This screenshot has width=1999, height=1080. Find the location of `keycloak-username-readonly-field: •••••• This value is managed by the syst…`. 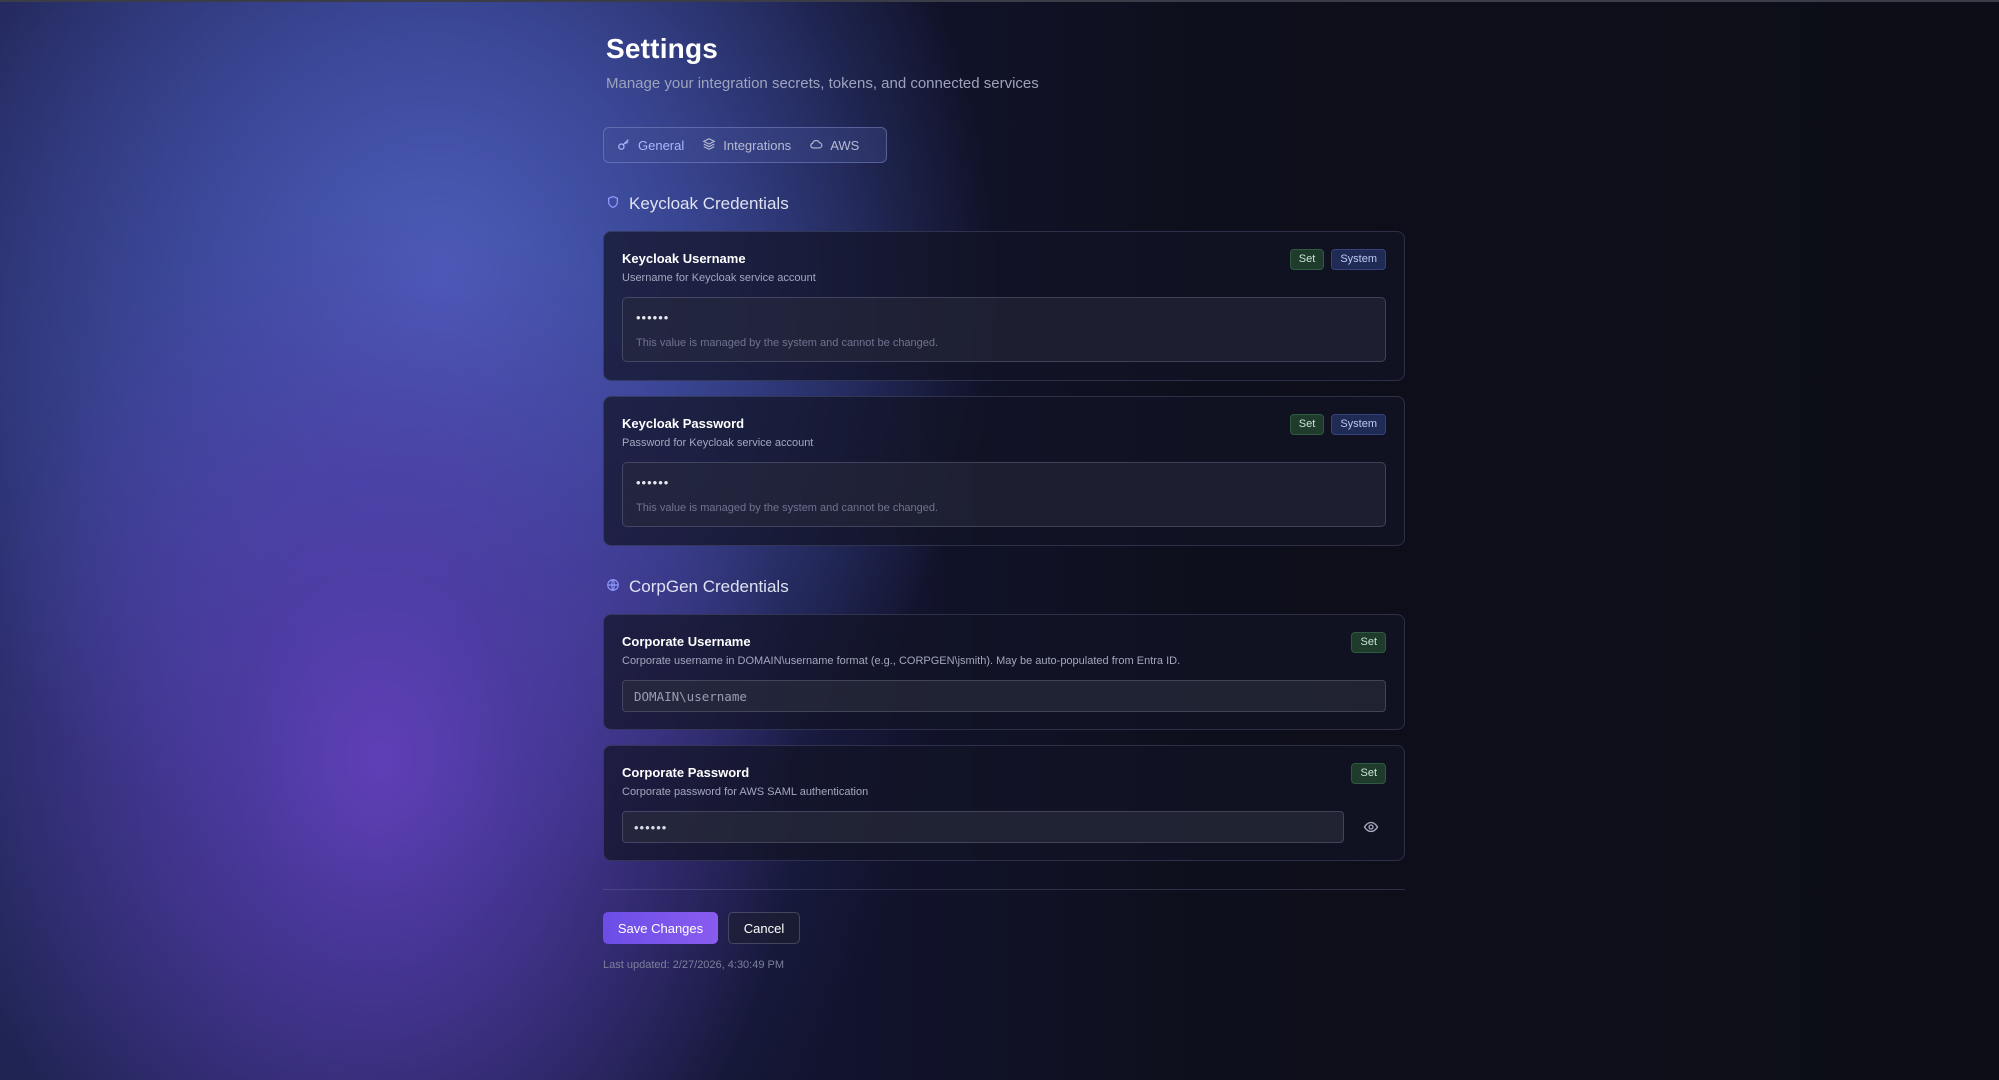

keycloak-username-readonly-field: •••••• This value is managed by the syst… is located at coordinates (1004, 329).